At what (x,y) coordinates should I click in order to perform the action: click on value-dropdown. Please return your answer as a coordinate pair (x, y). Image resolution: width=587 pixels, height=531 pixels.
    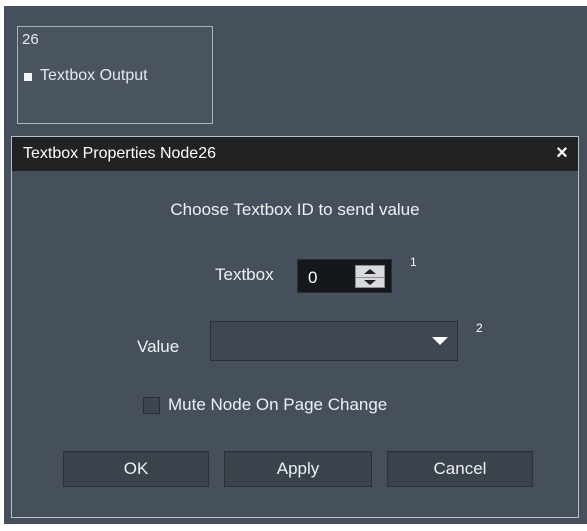
    Looking at the image, I should click on (334, 341).